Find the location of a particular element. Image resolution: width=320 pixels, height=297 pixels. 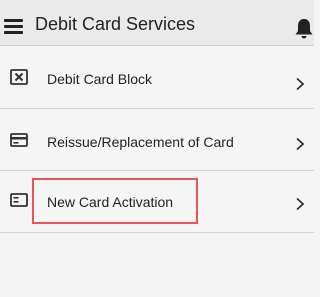

menu-item-label: Reissue/Replacement of Card is located at coordinates (140, 142).